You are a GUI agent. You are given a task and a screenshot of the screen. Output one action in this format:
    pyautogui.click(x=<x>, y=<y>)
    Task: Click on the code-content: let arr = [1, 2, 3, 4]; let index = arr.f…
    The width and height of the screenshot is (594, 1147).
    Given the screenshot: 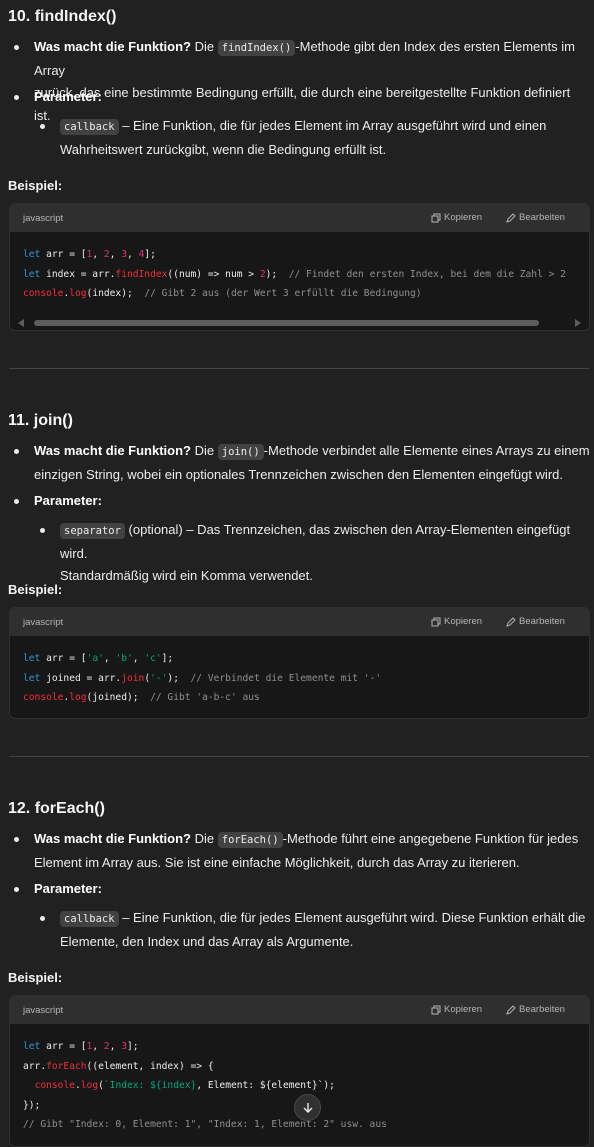 What is the action you would take?
    pyautogui.click(x=299, y=273)
    